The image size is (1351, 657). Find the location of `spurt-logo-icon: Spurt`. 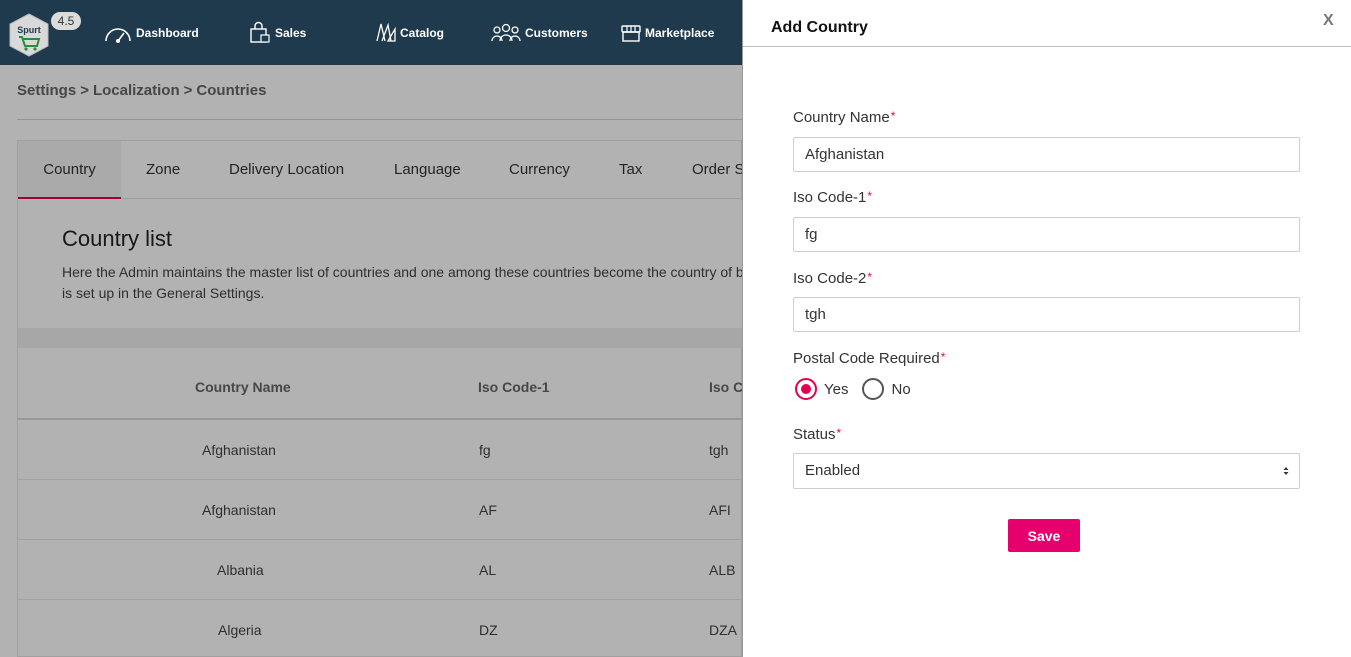

spurt-logo-icon: Spurt is located at coordinates (29, 35).